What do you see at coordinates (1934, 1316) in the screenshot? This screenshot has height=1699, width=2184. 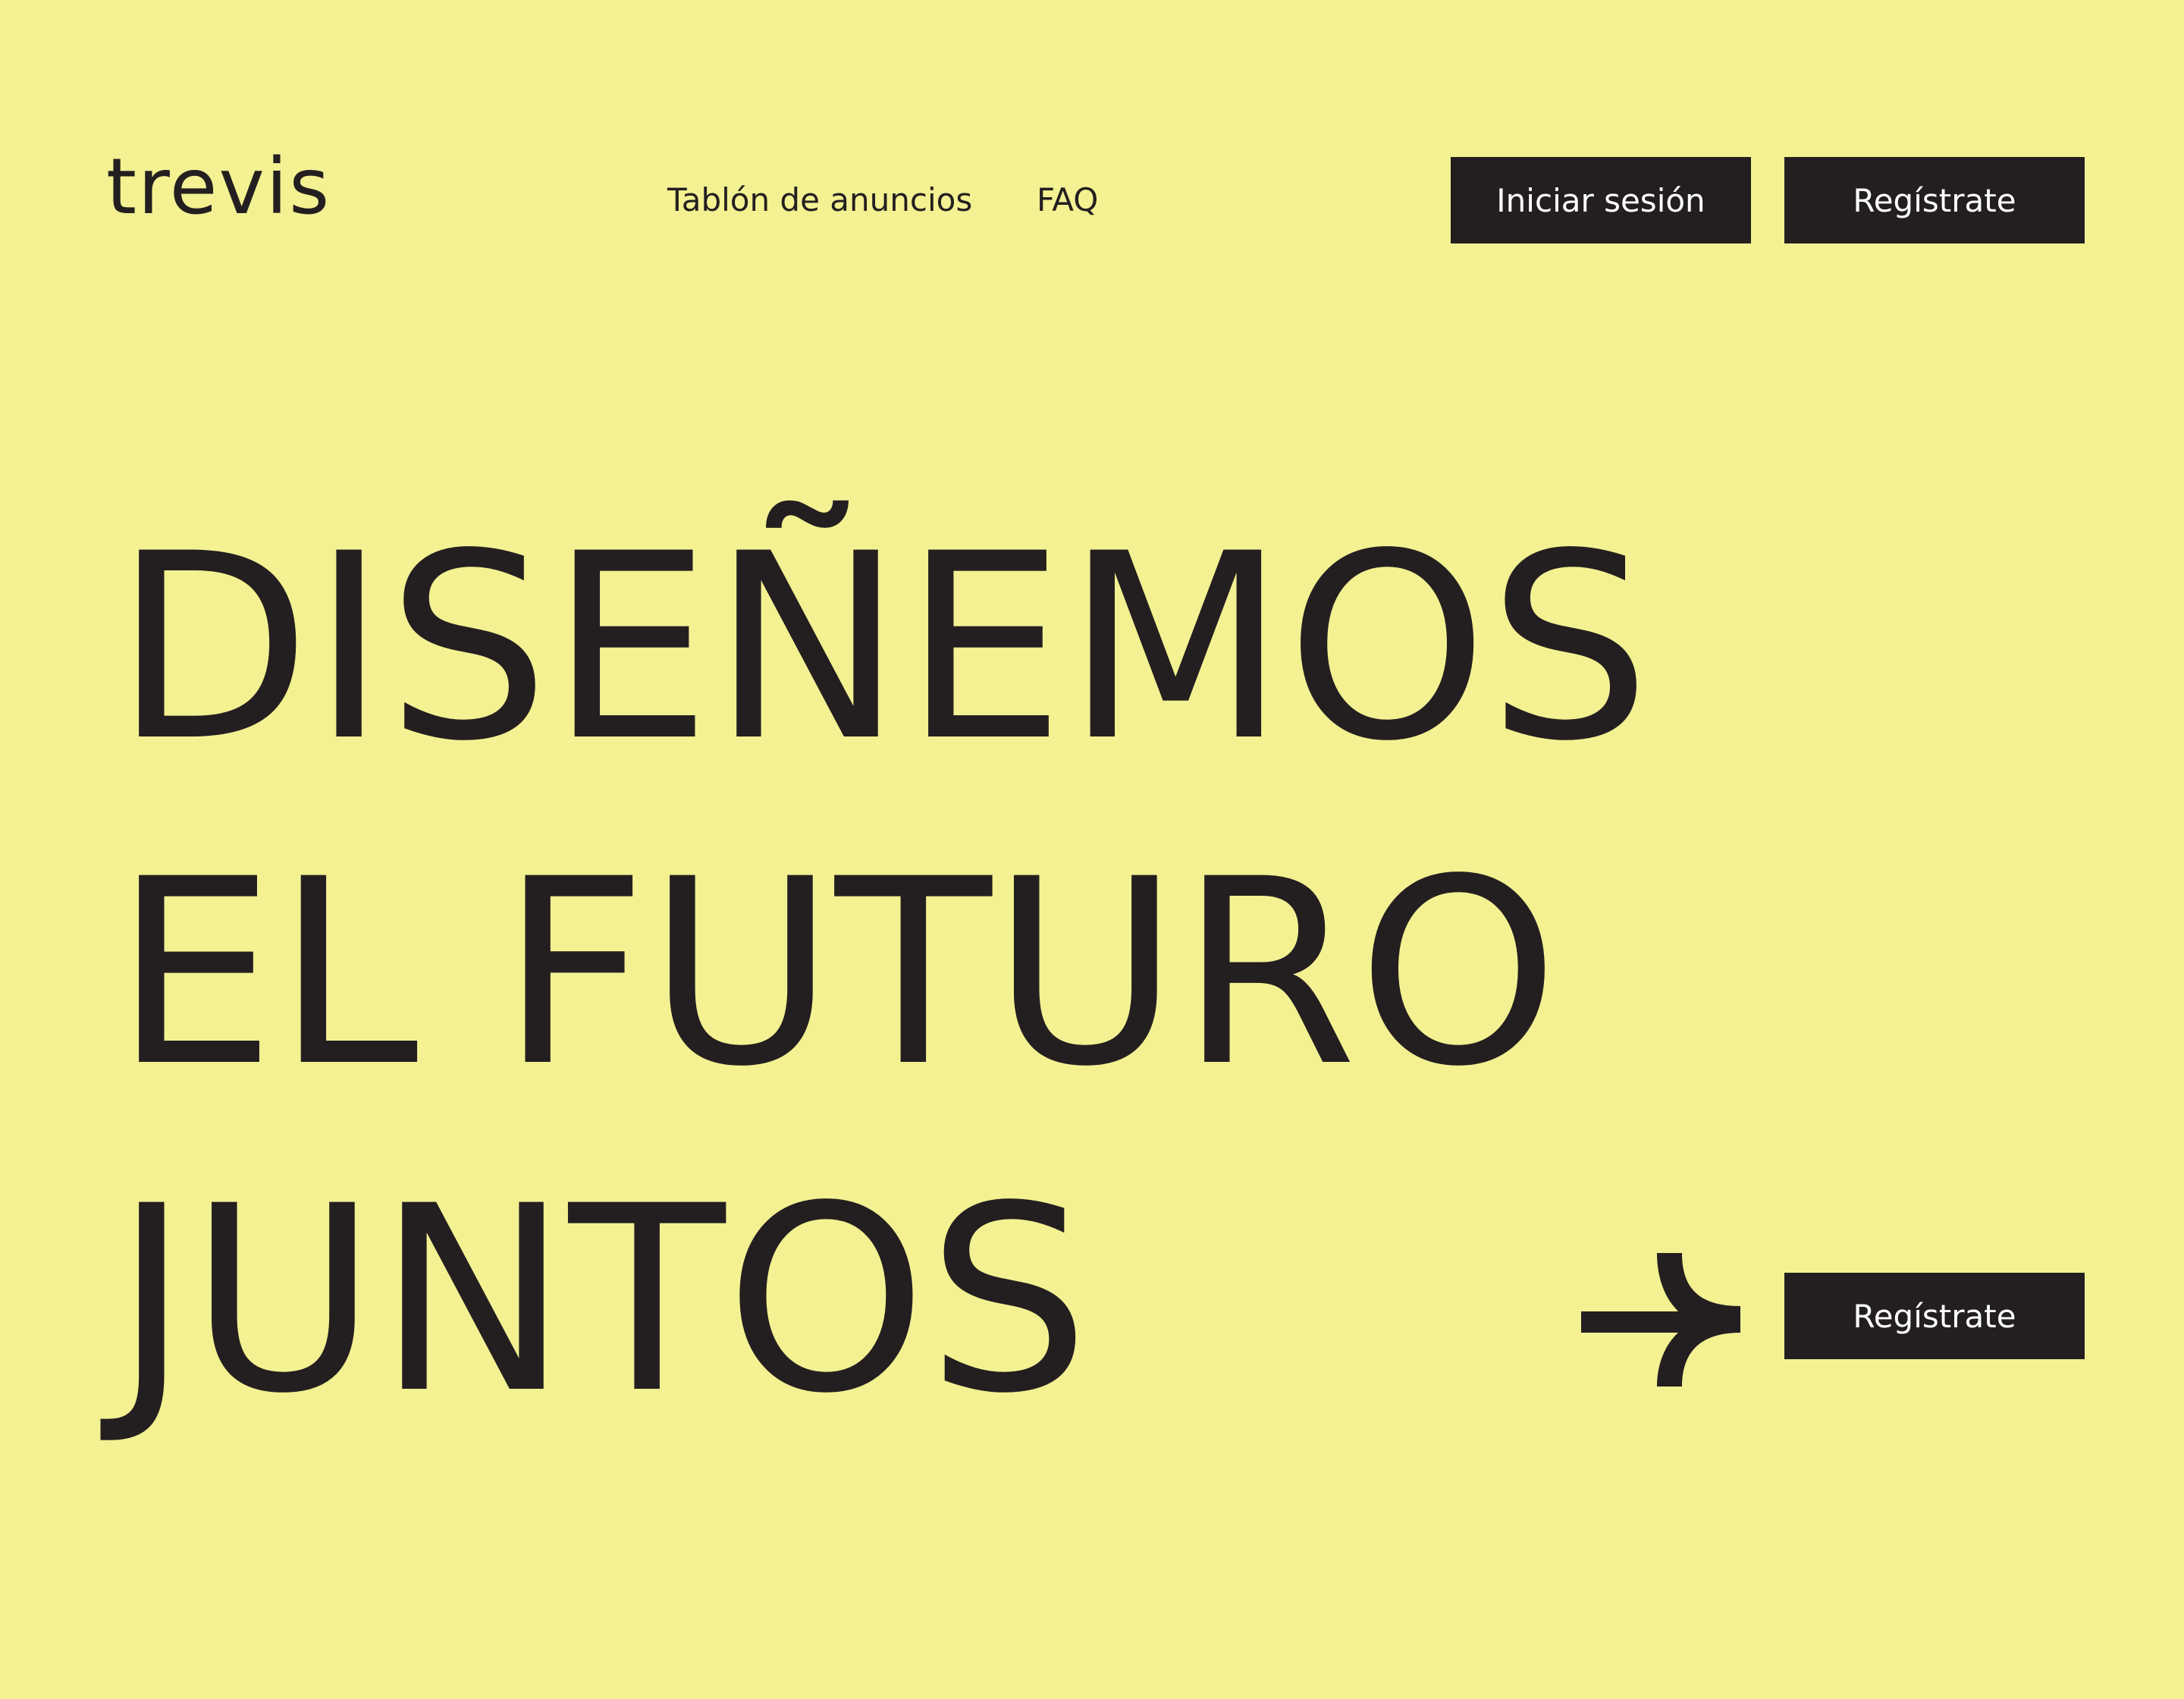 I see `register-button-hero: Regístrate` at bounding box center [1934, 1316].